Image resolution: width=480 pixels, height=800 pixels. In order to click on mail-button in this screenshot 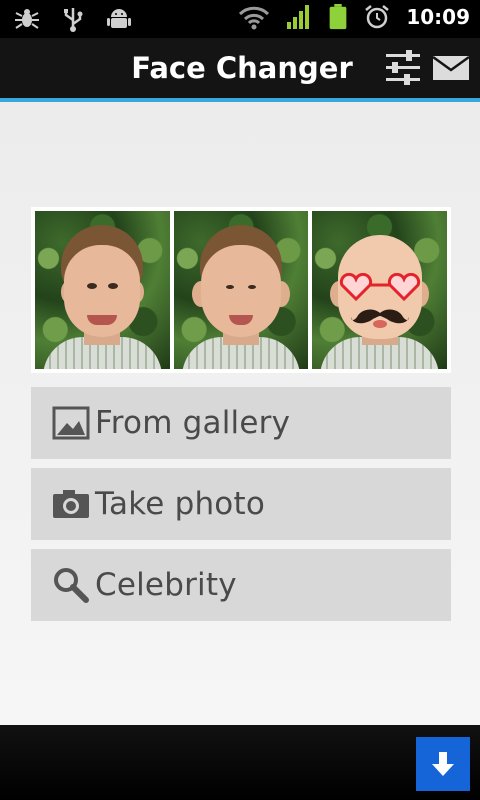, I will do `click(451, 68)`.